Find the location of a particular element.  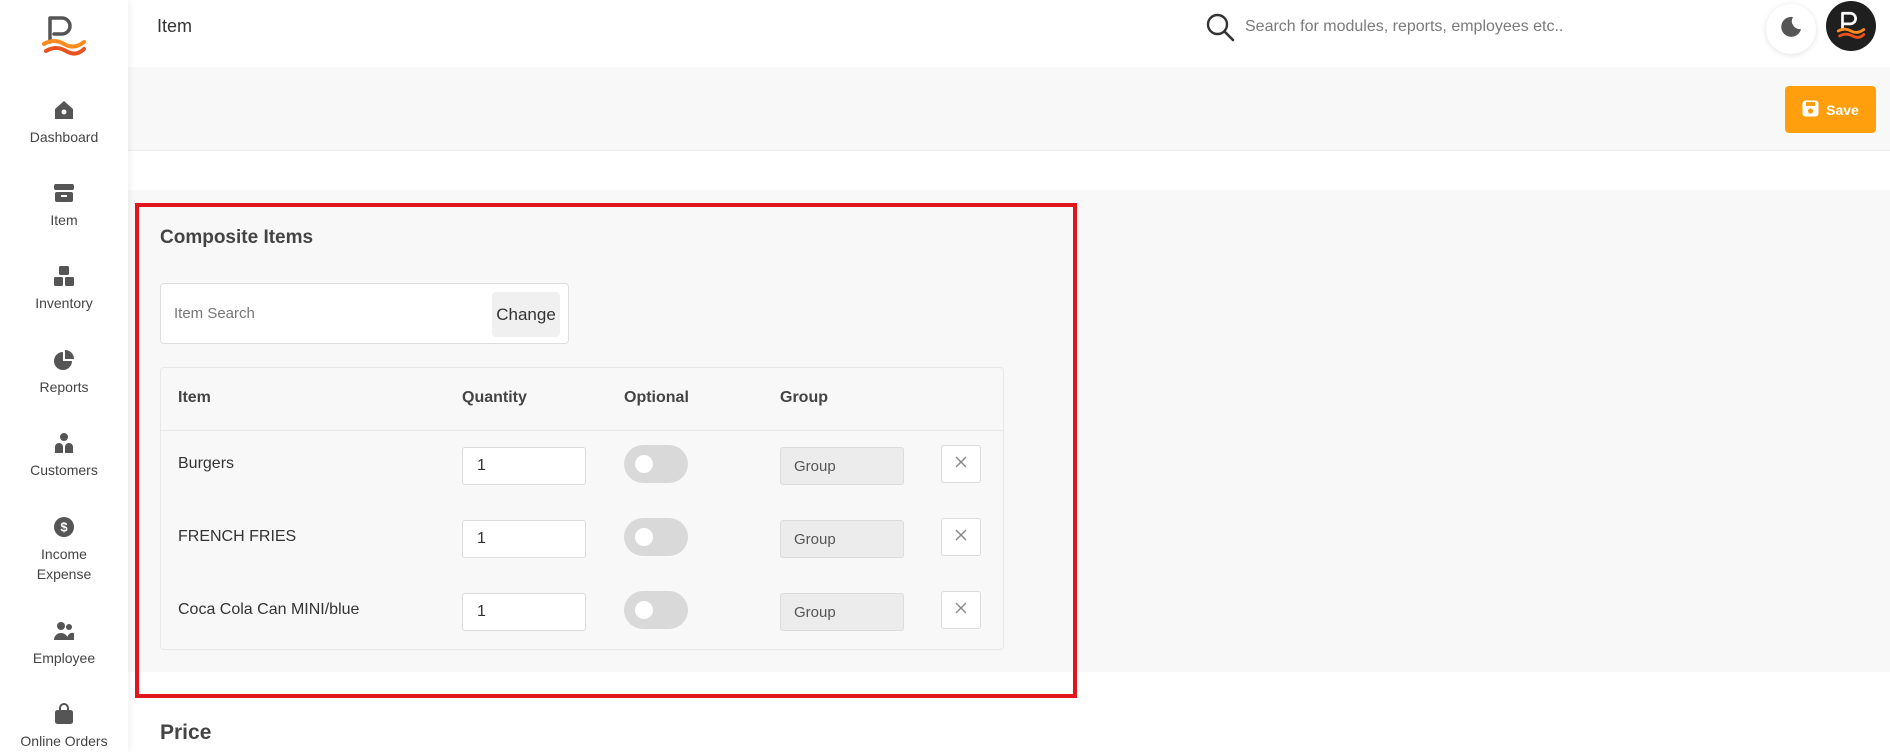

change-button: Change is located at coordinates (526, 314).